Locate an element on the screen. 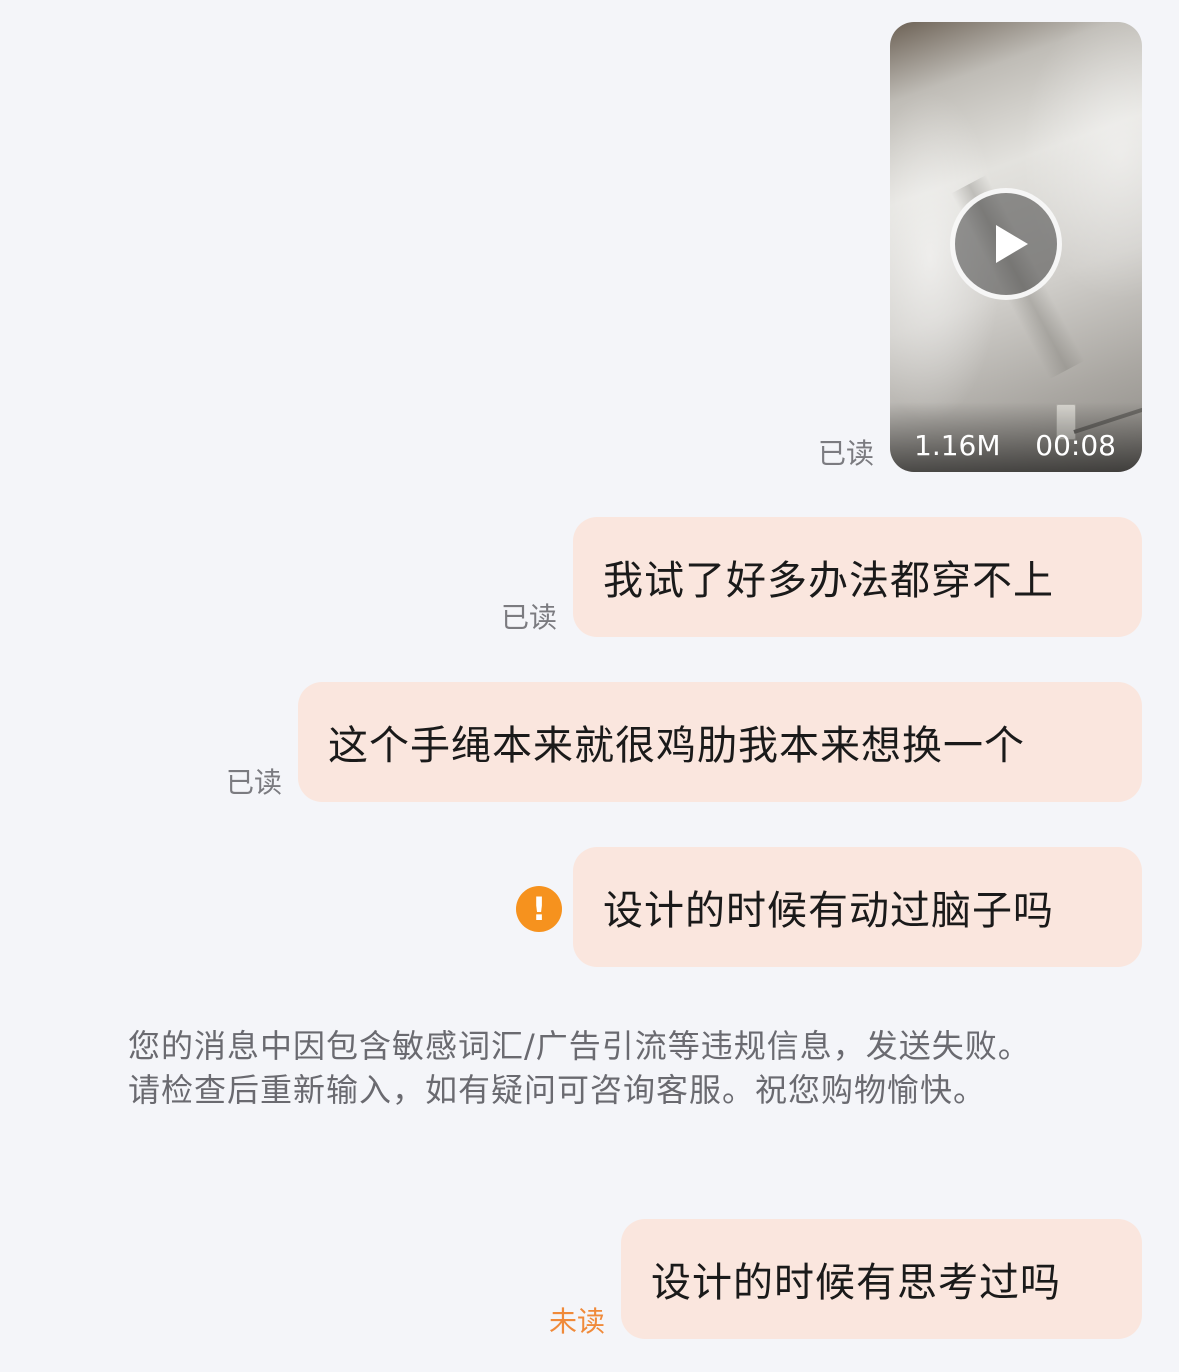 This screenshot has width=1179, height=1372. message-bubble-failed: 设计的时候有动过脑子吗 is located at coordinates (857, 907).